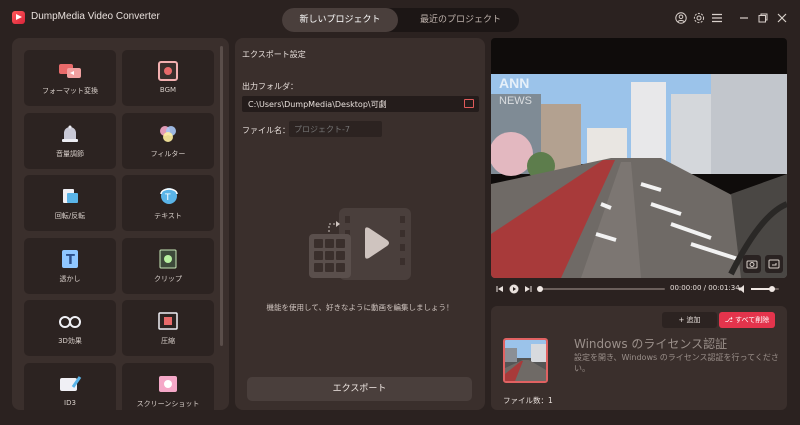 The width and height of the screenshot is (800, 425). I want to click on tab-recent-projects: 最近のプロジェクト, so click(460, 20).